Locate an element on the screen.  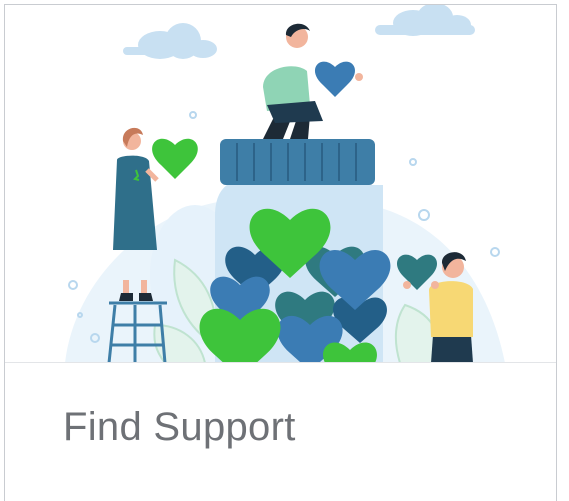
card-divider is located at coordinates (280, 362).